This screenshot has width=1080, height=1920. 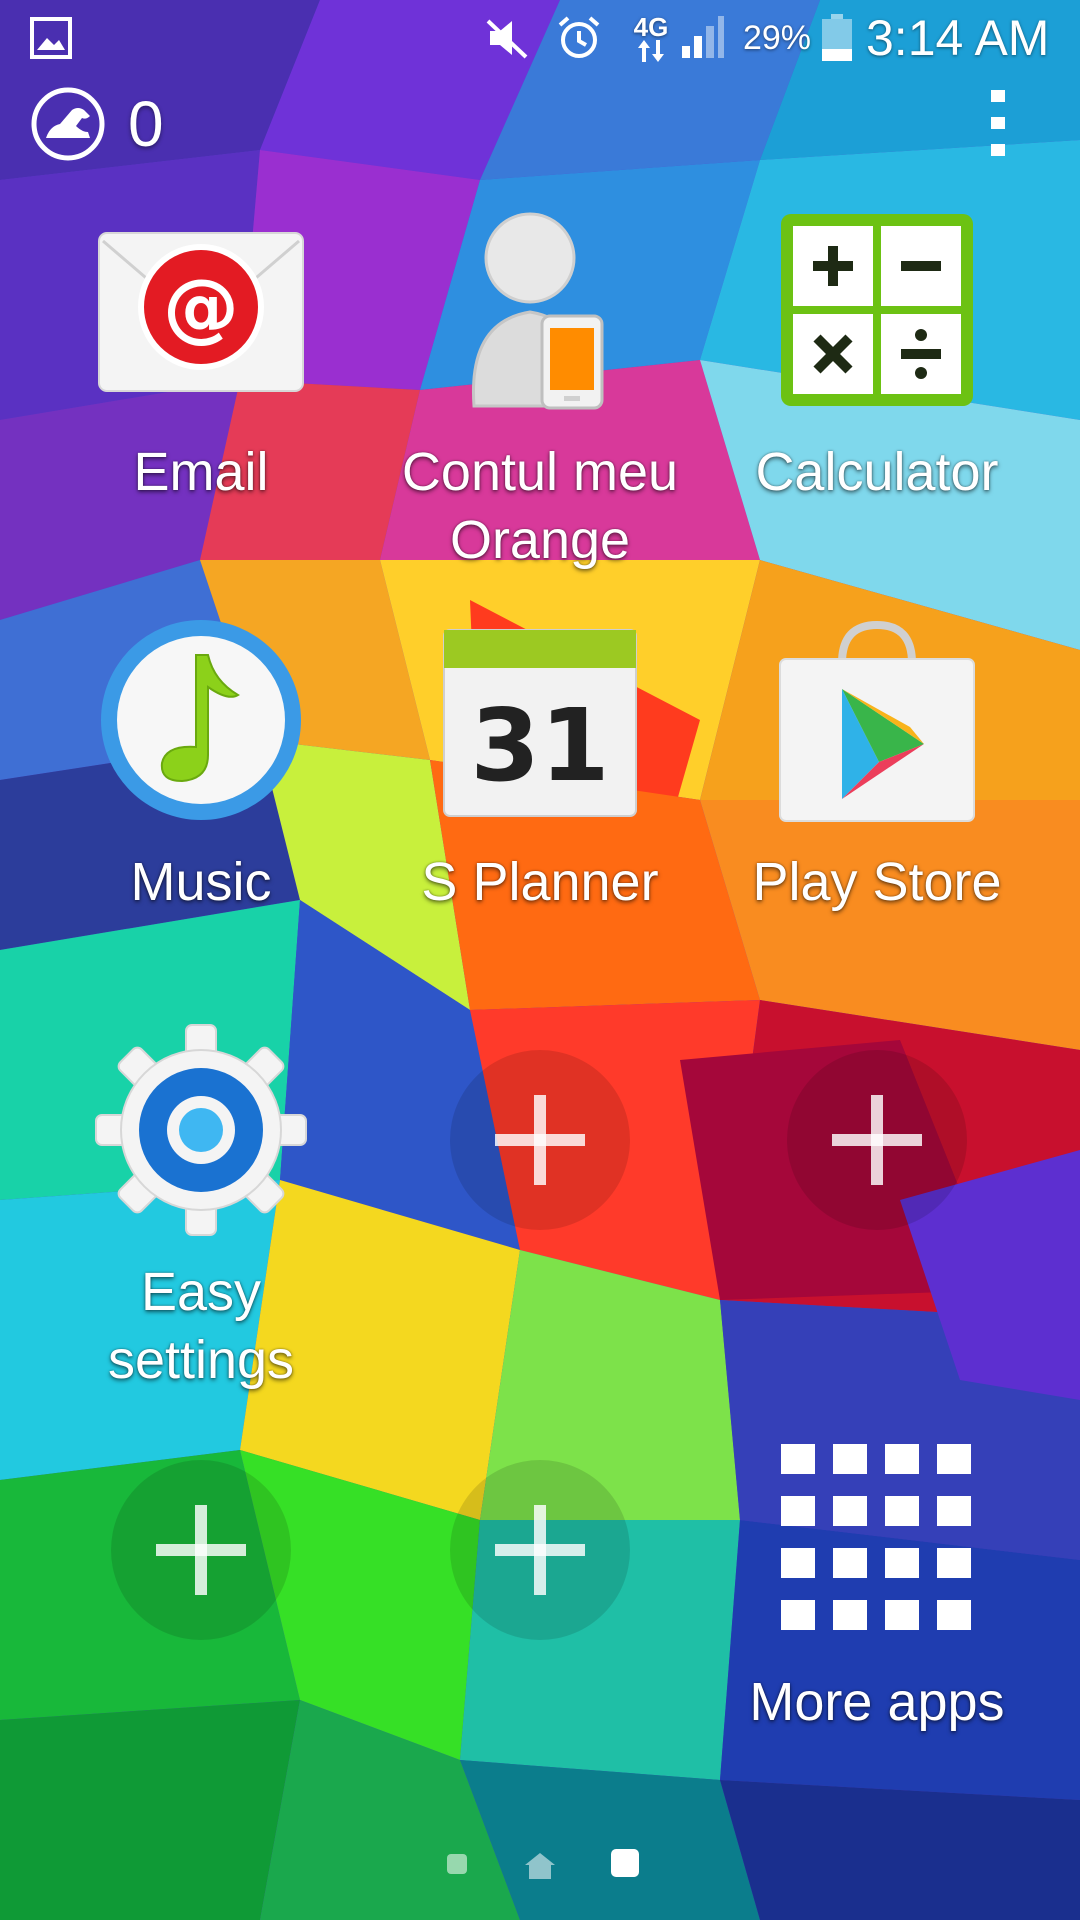 I want to click on pedometer-widget: 0, so click(x=97, y=124).